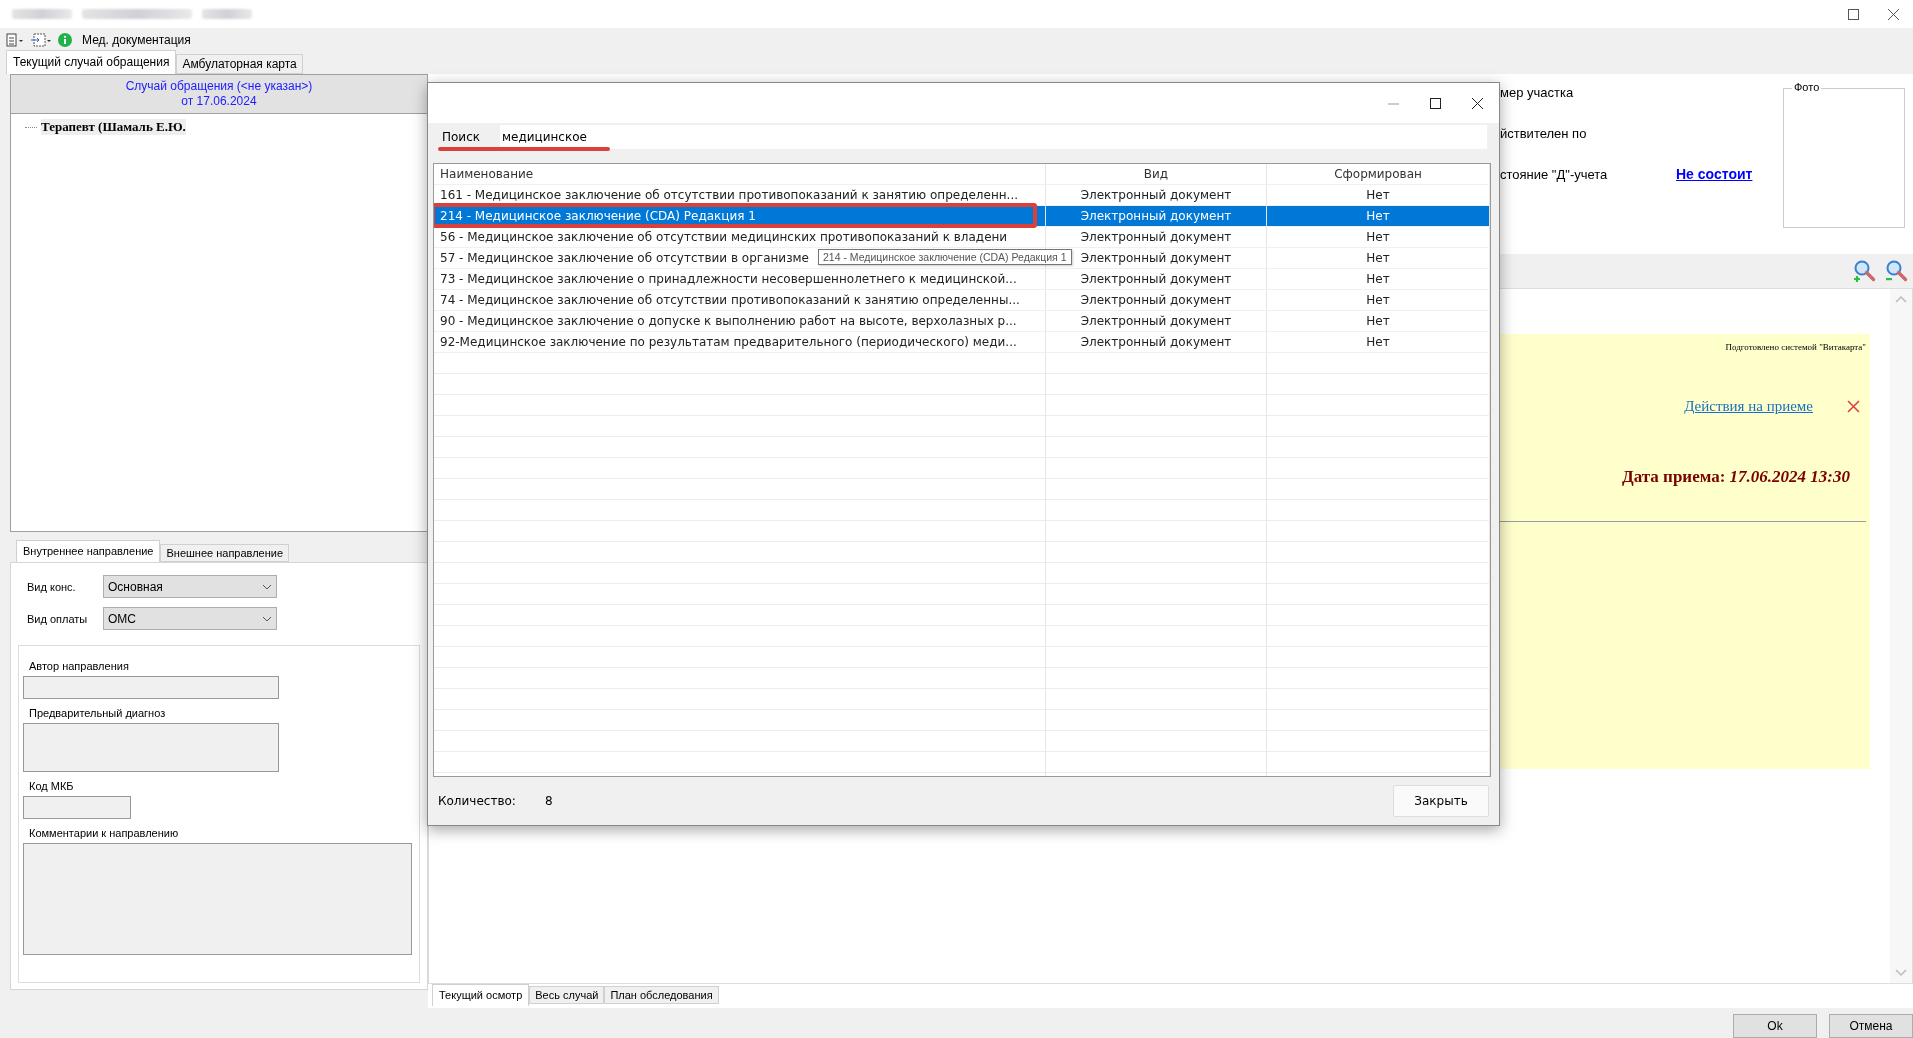  Describe the element at coordinates (190, 586) in the screenshot. I see `consult-type-select: Основная` at that location.